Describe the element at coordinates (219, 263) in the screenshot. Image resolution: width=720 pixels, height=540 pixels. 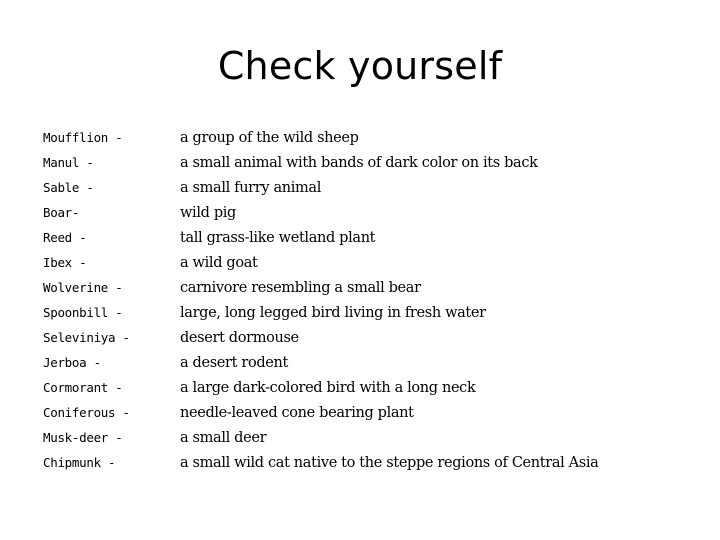
I see `glossary-definition: a wild goat` at that location.